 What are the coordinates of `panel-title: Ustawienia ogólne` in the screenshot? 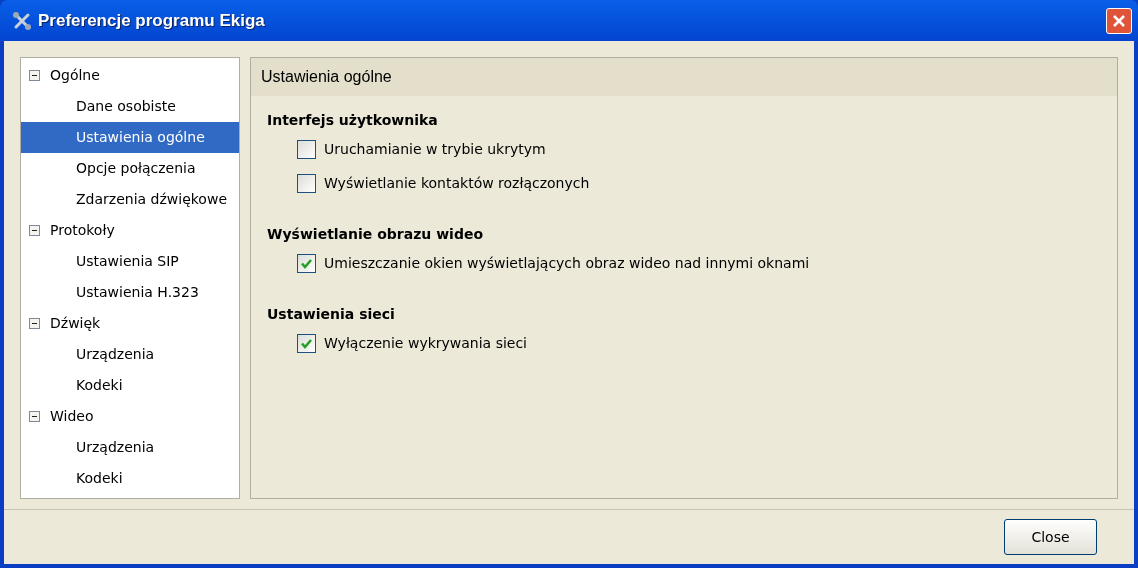 It's located at (326, 77).